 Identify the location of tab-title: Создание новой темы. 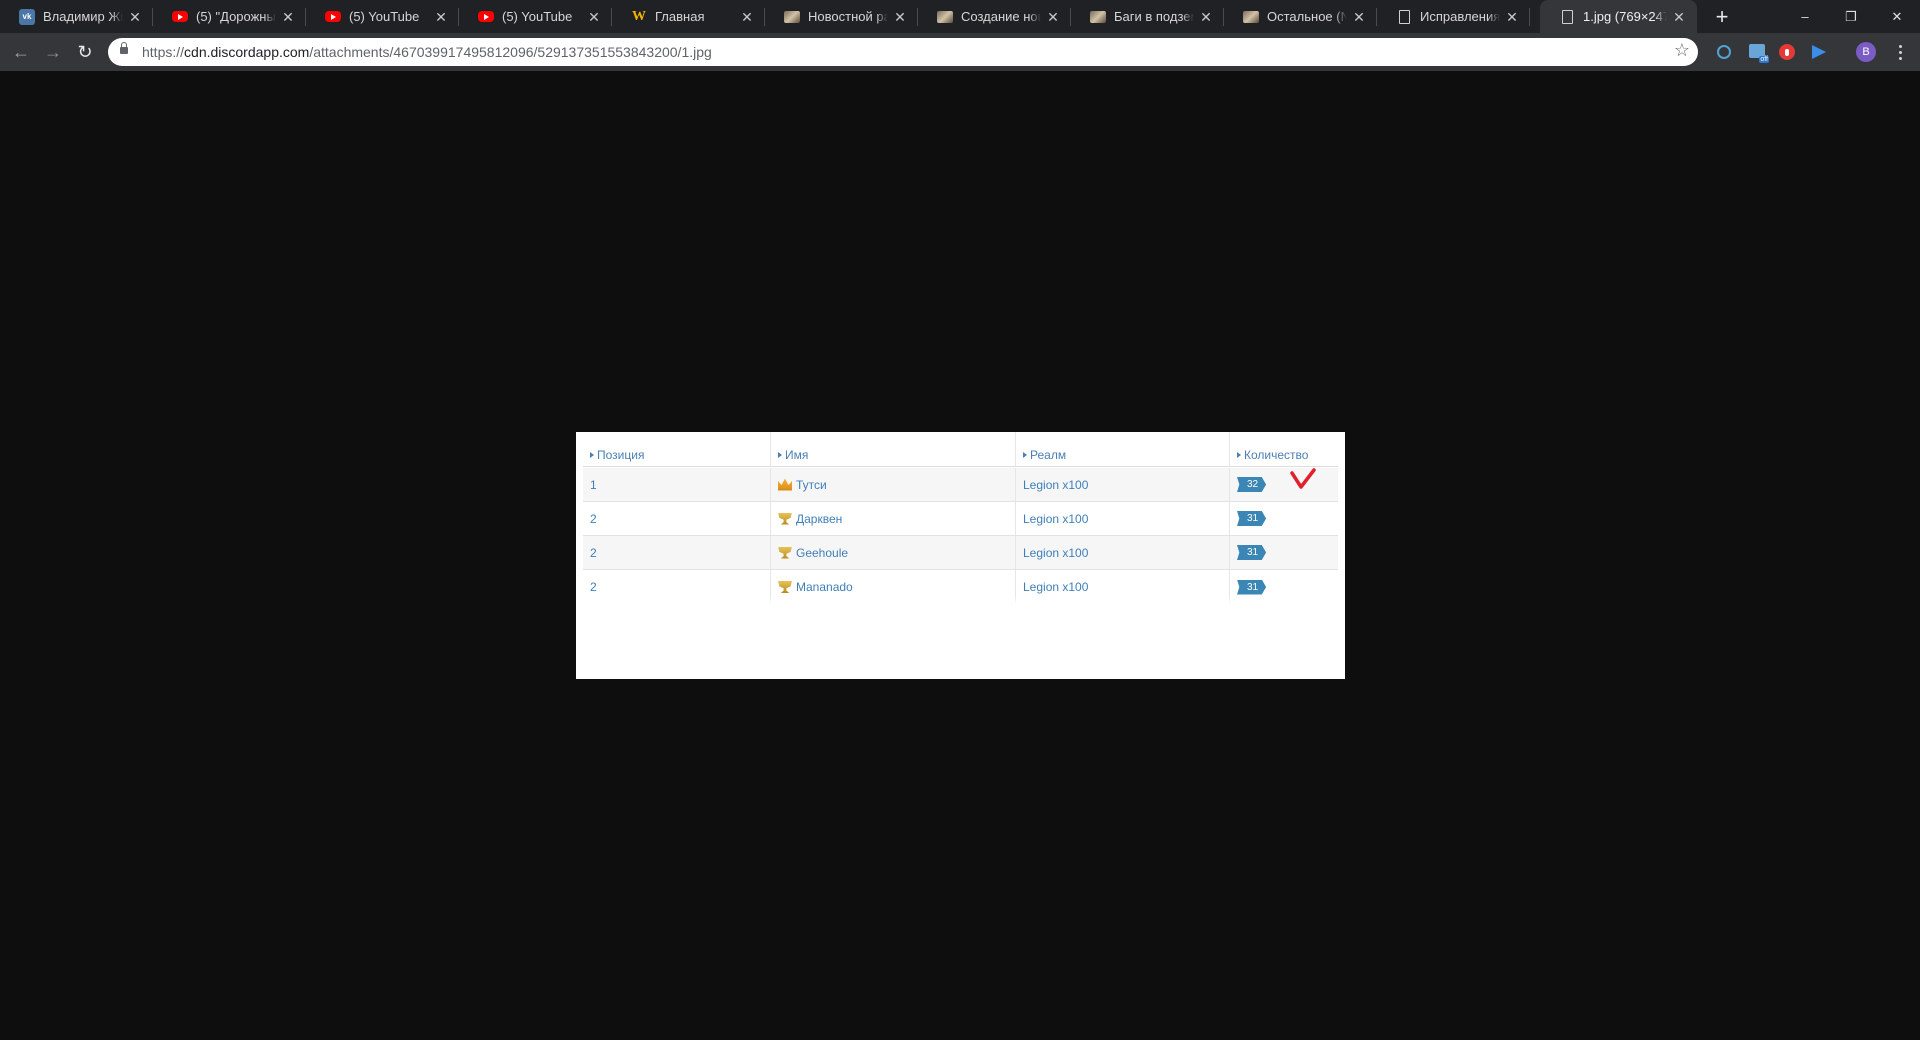
(1001, 16).